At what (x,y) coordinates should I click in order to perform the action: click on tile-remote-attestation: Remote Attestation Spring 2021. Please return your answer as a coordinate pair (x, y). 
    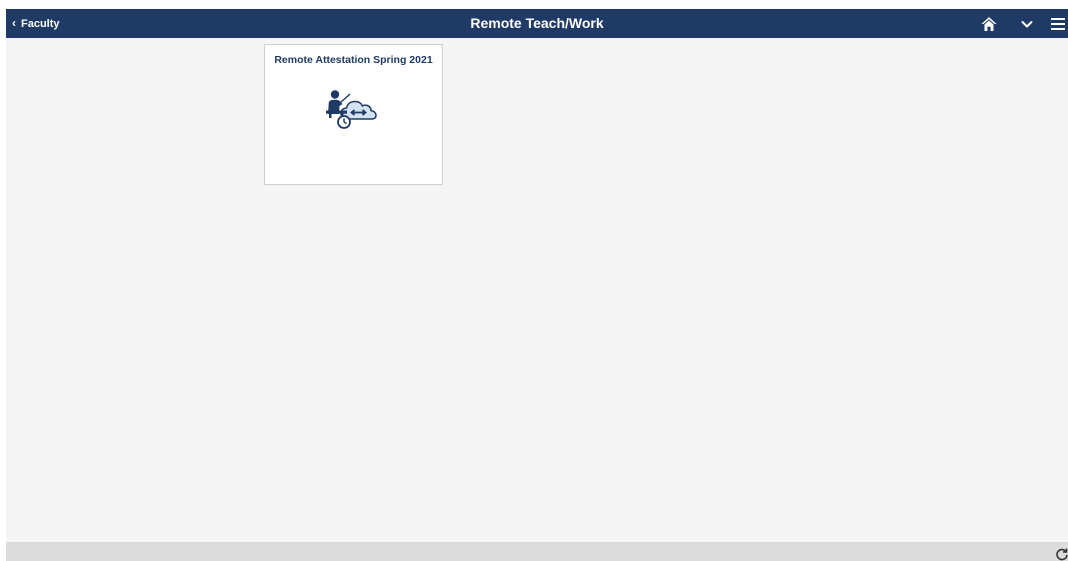
    Looking at the image, I should click on (353, 114).